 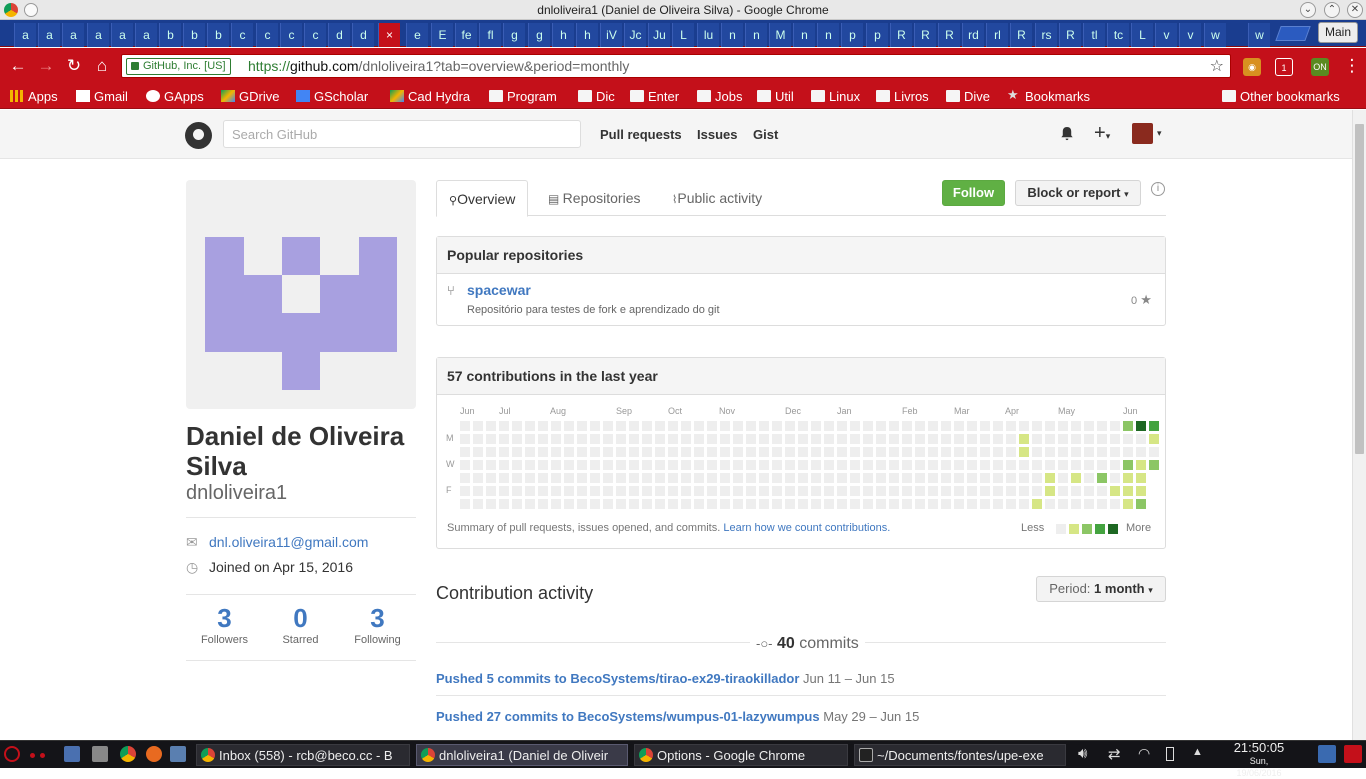 I want to click on browser-tab: n, so click(x=756, y=35).